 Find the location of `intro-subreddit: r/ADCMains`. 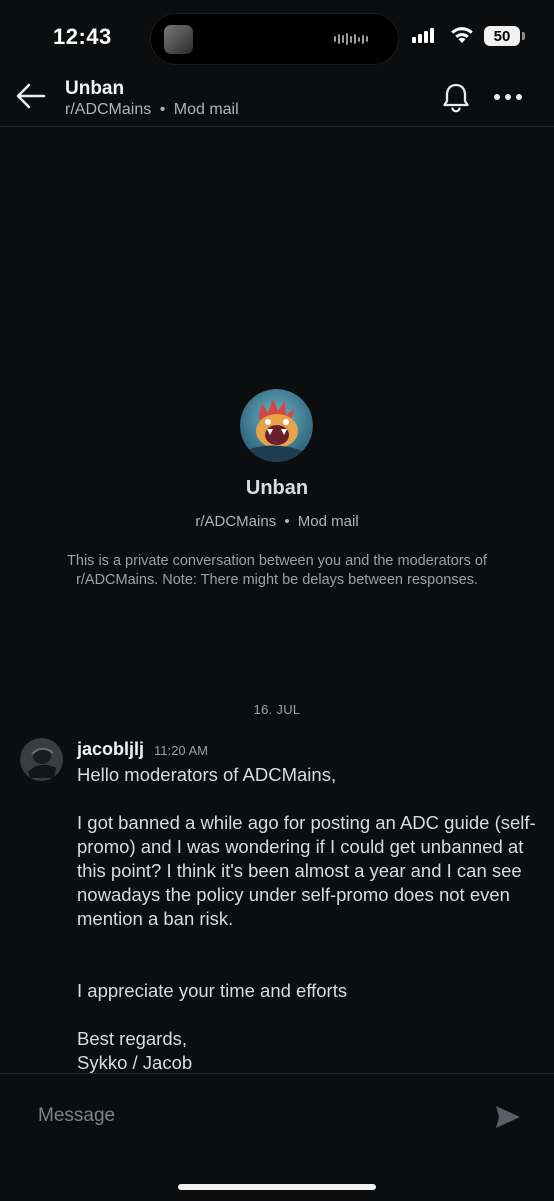

intro-subreddit: r/ADCMains is located at coordinates (235, 521).